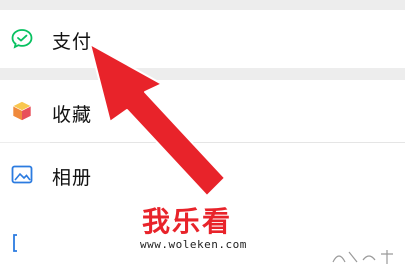 The height and width of the screenshot is (270, 405). Describe the element at coordinates (22, 39) in the screenshot. I see `wechat-pay-icon` at that location.